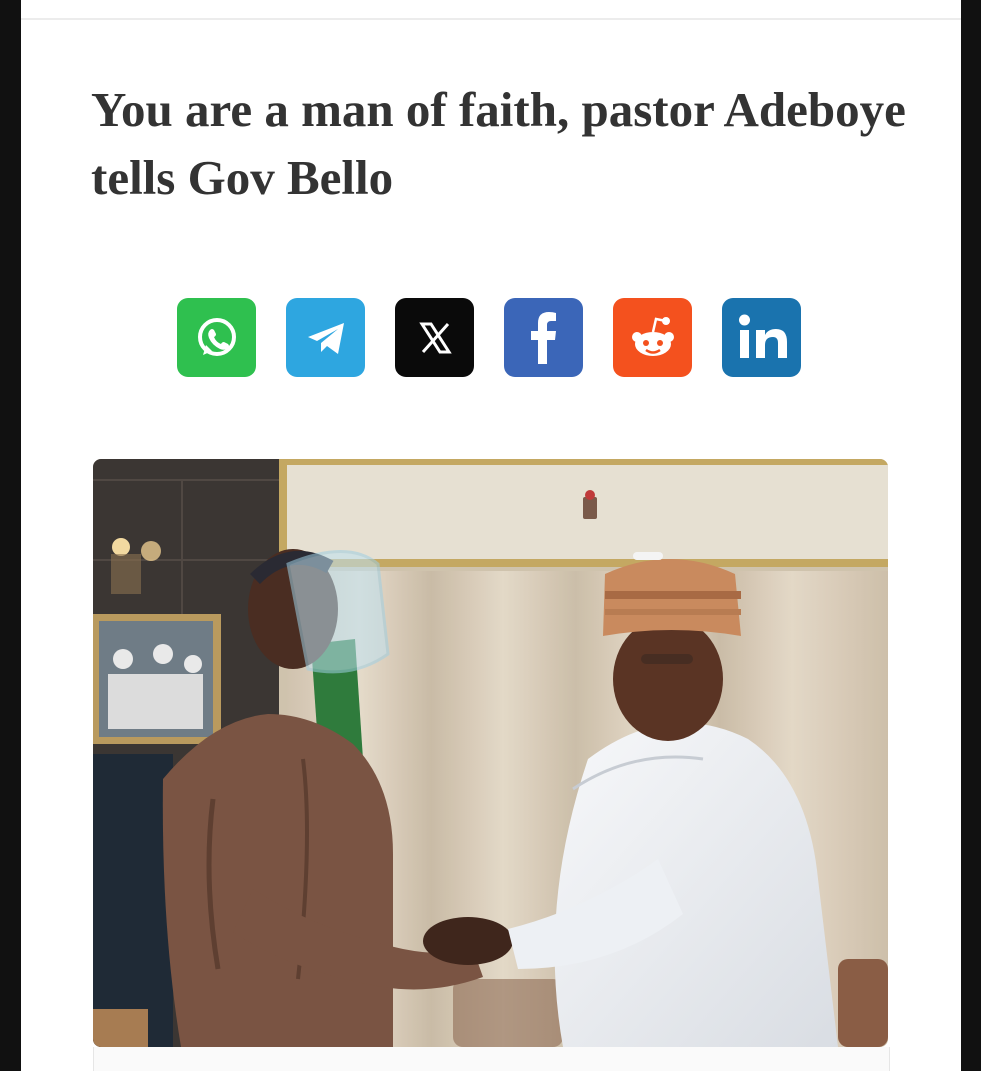 The image size is (981, 1071). I want to click on share-bar, so click(489, 337).